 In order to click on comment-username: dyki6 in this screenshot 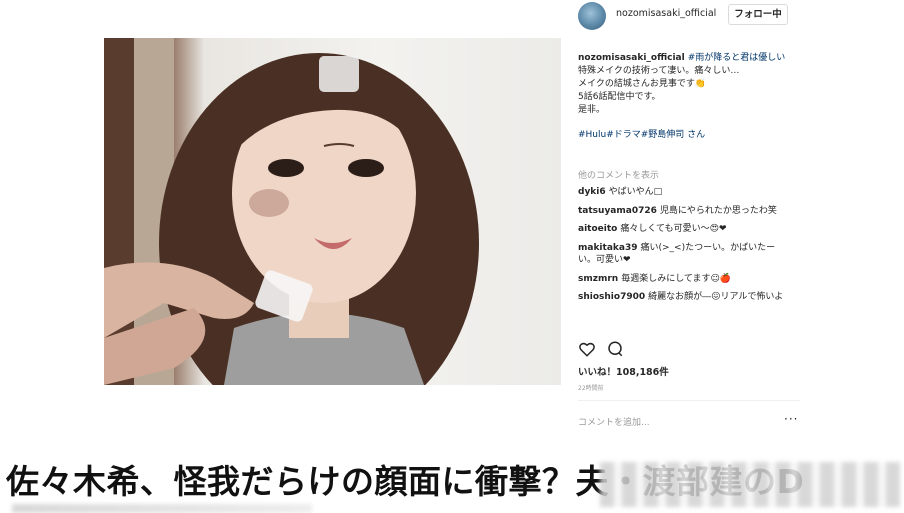, I will do `click(592, 192)`.